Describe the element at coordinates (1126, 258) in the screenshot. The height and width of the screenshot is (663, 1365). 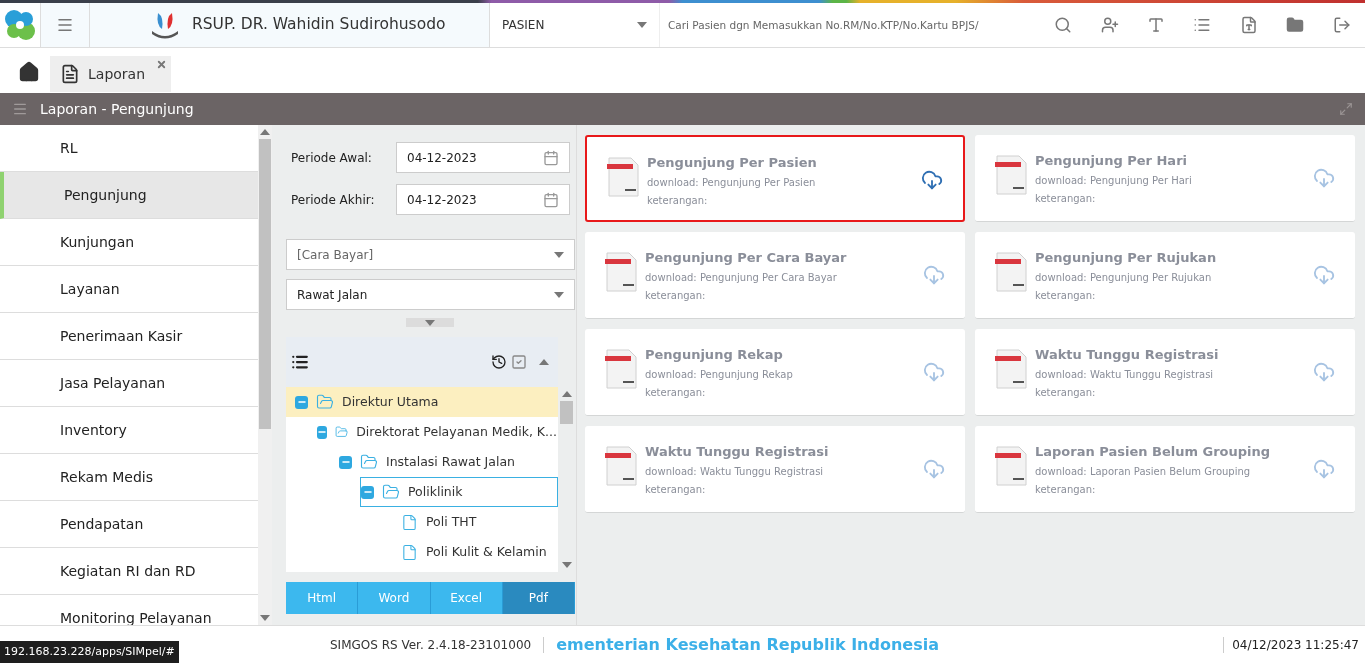
I see `report-title: Pengunjung Per Rujukan` at that location.